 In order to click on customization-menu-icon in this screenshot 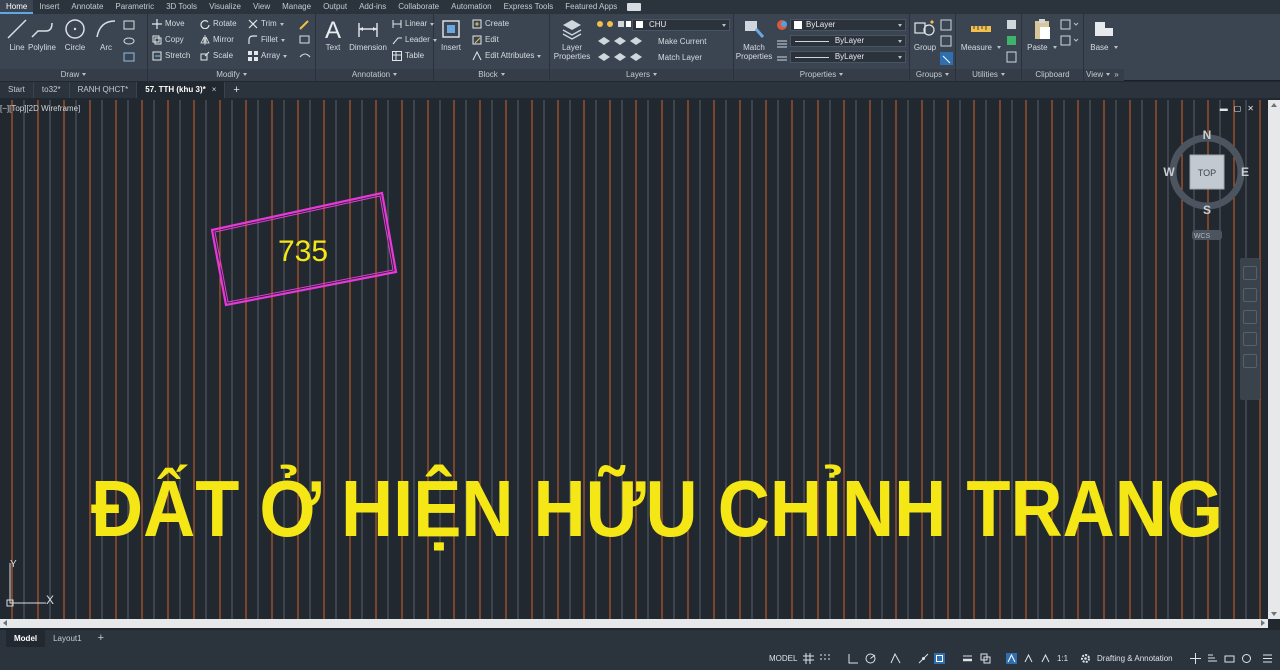, I will do `click(1267, 658)`.